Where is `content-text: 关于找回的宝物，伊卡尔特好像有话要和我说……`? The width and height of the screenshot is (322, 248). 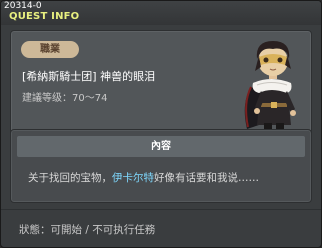 content-text: 关于找回的宝物，伊卡尔特好像有话要和我说…… is located at coordinates (143, 178).